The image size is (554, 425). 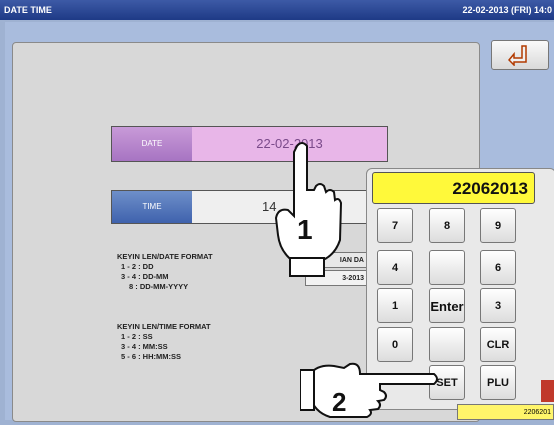 I want to click on date-format-line: 8 : DD-MM-YYYY, so click(x=159, y=286).